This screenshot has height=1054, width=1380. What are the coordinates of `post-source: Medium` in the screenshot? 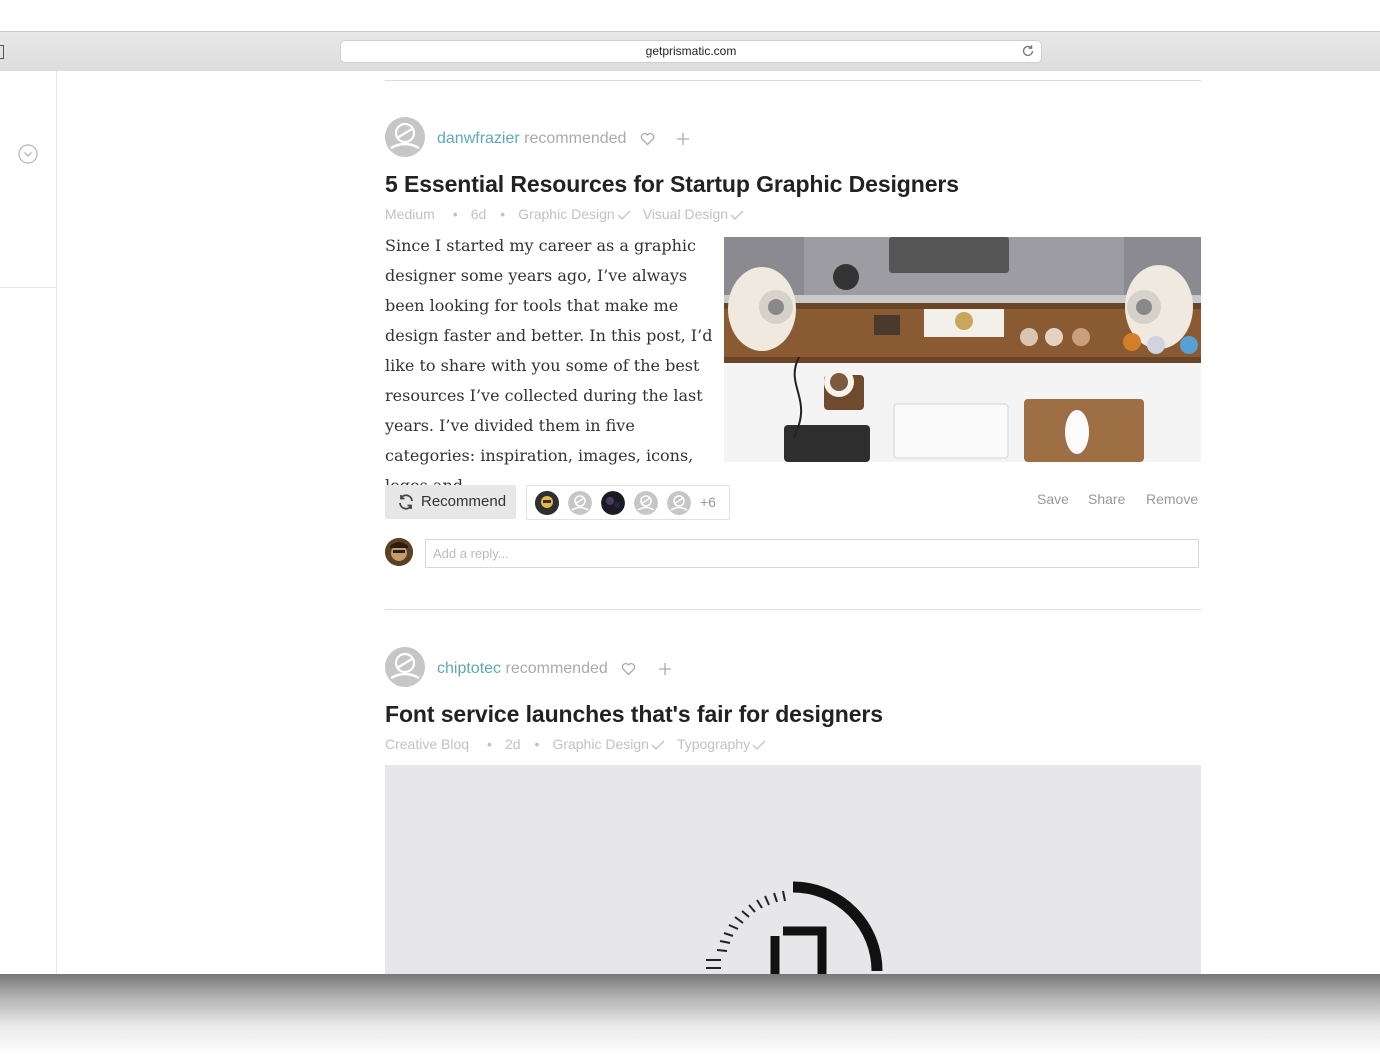 It's located at (410, 214).